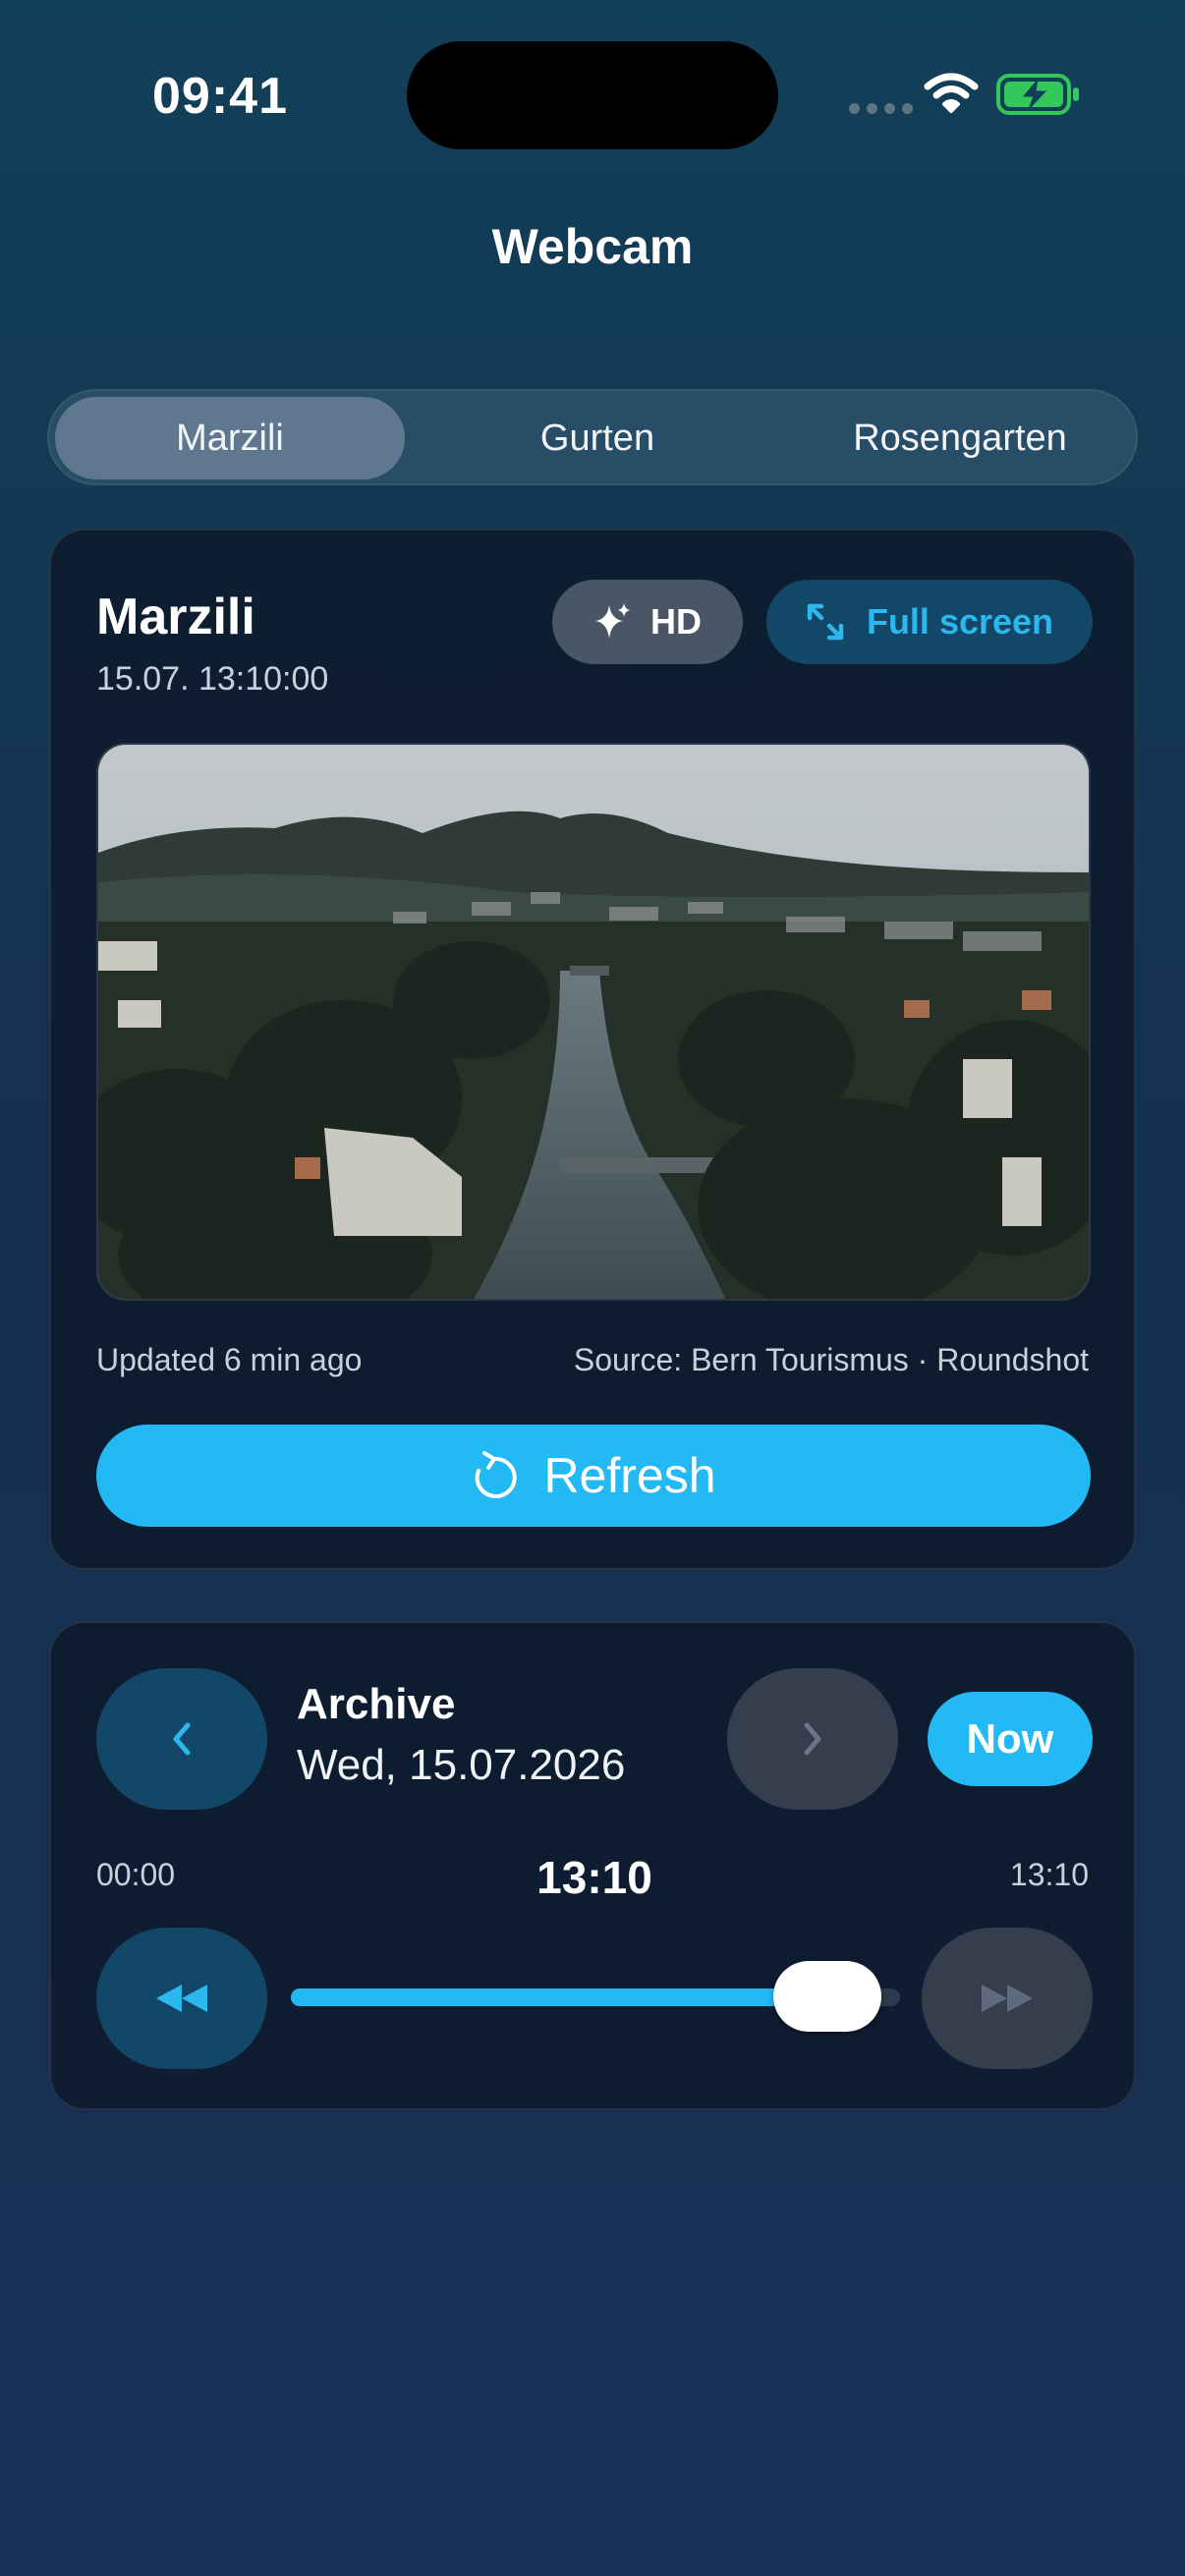 Image resolution: width=1185 pixels, height=2576 pixels. Describe the element at coordinates (1038, 94) in the screenshot. I see `battery-charging-icon` at that location.